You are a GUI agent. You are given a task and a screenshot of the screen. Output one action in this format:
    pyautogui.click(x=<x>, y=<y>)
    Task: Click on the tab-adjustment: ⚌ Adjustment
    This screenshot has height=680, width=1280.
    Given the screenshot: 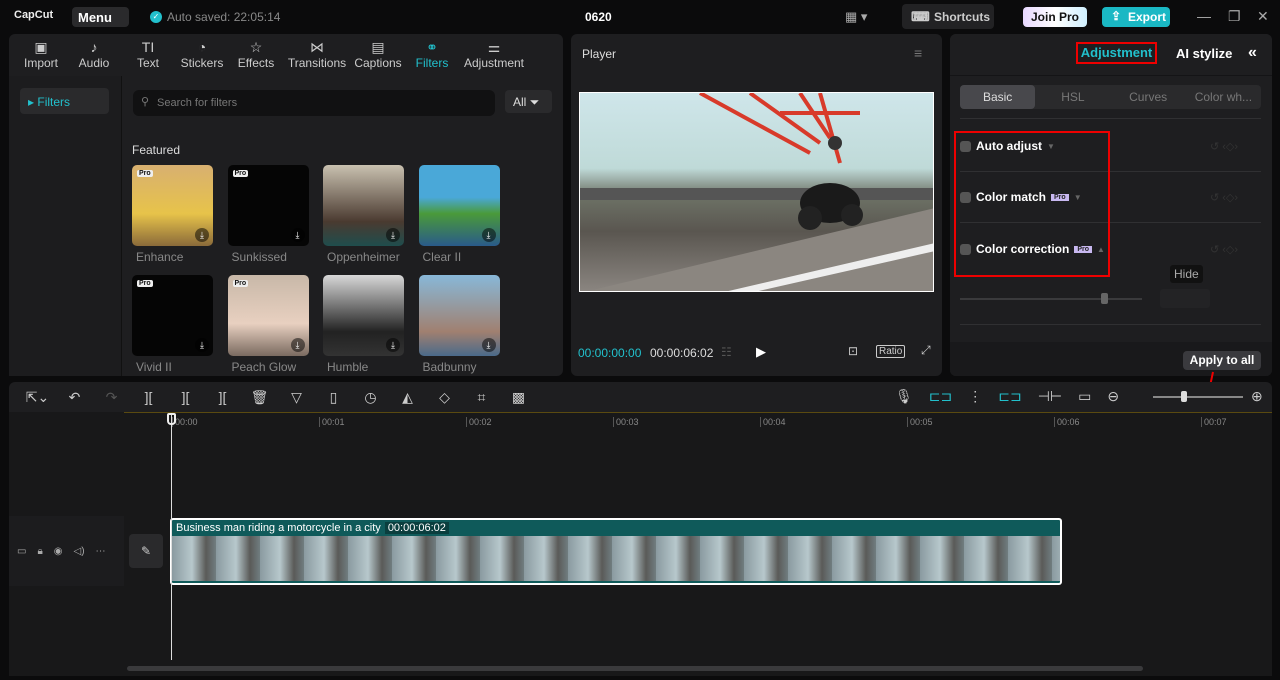 What is the action you would take?
    pyautogui.click(x=494, y=55)
    